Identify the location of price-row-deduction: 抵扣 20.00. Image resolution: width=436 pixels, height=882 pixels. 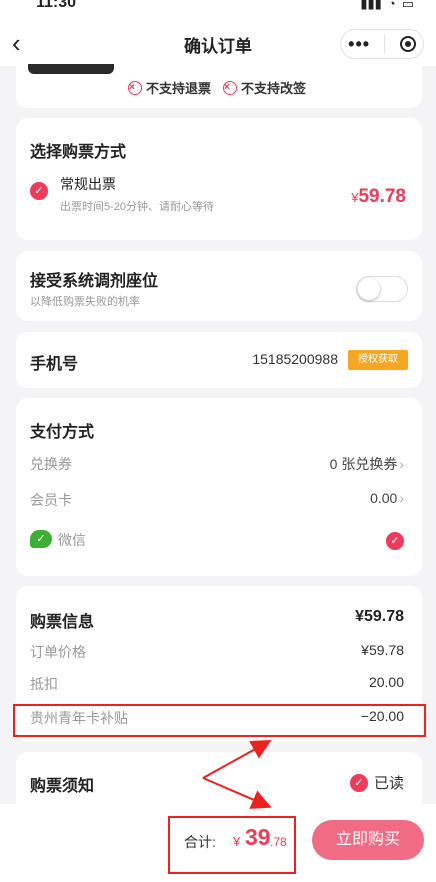
(217, 683).